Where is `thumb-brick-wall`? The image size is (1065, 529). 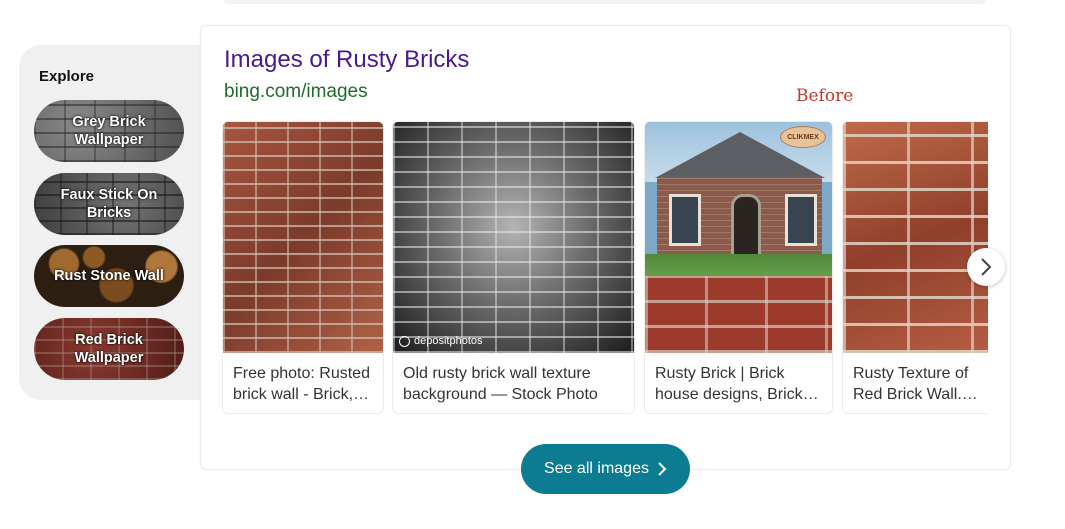 thumb-brick-wall is located at coordinates (738, 314).